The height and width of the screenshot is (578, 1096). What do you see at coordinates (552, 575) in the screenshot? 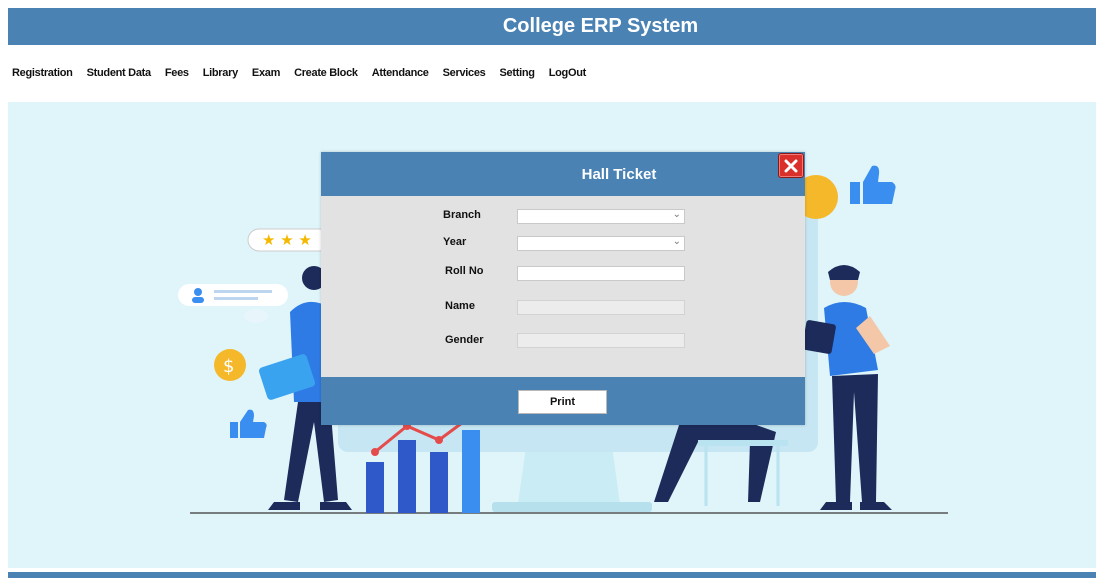
I see `footer-bar` at bounding box center [552, 575].